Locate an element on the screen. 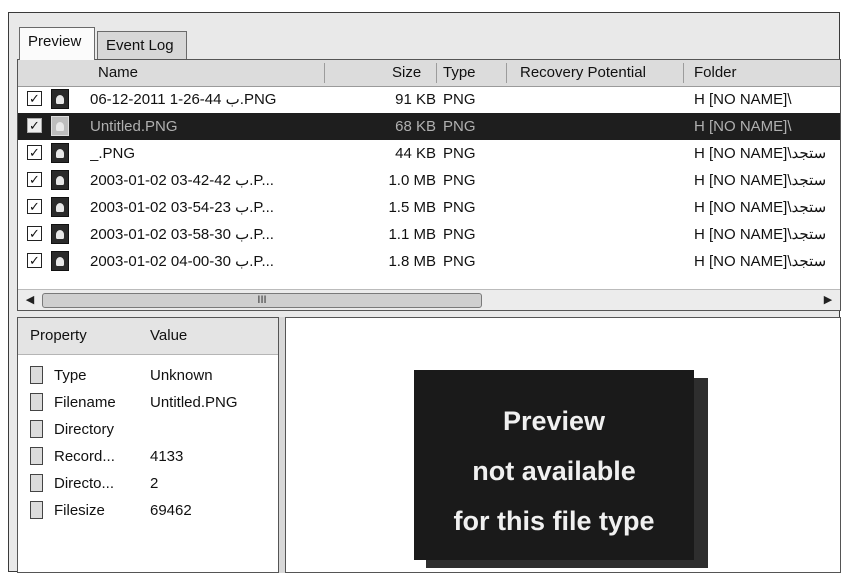  file-size: 1.8 MB is located at coordinates (412, 261).